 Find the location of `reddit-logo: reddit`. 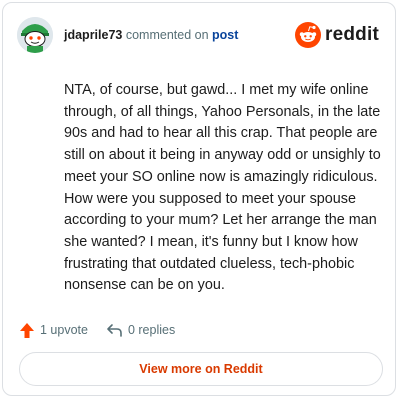

reddit-logo: reddit is located at coordinates (337, 35).